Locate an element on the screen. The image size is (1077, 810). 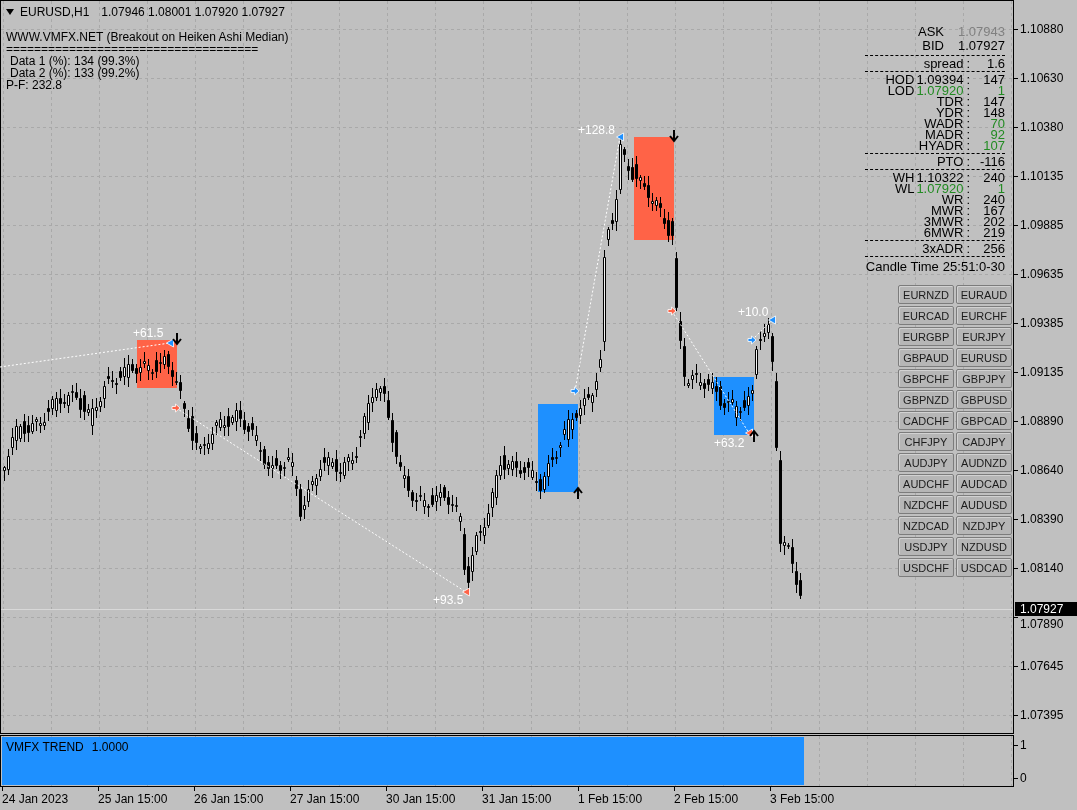
symbol-button: EURCAD is located at coordinates (926, 315).